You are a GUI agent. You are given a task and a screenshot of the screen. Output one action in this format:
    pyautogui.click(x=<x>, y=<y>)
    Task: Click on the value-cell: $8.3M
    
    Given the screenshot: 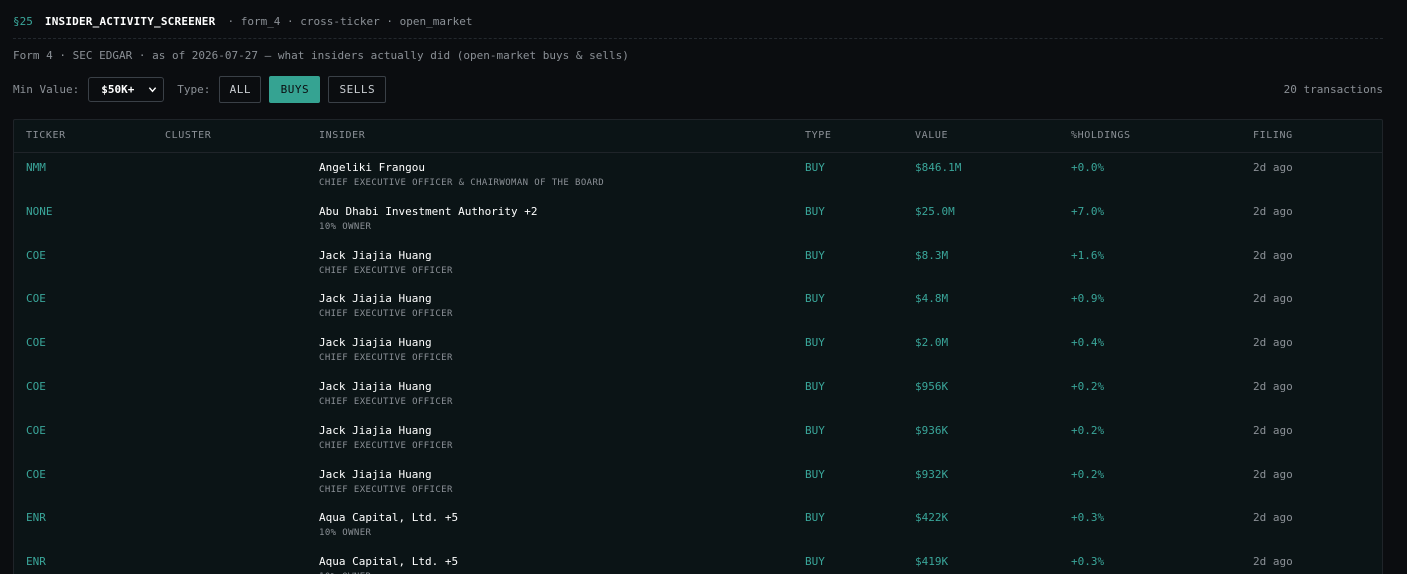 What is the action you would take?
    pyautogui.click(x=932, y=255)
    